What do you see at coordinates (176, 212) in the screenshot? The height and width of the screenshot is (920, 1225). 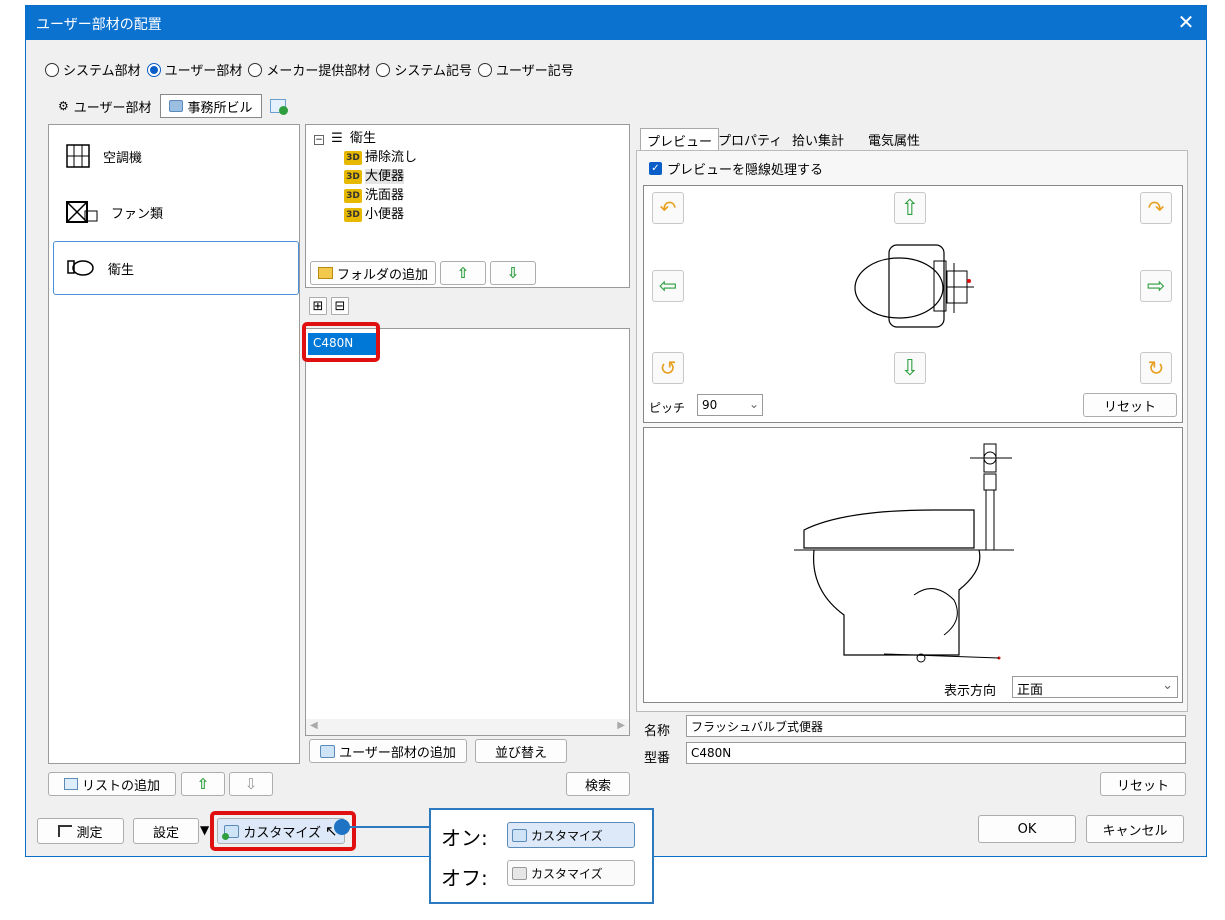 I see `category-item-fan: ファン類` at bounding box center [176, 212].